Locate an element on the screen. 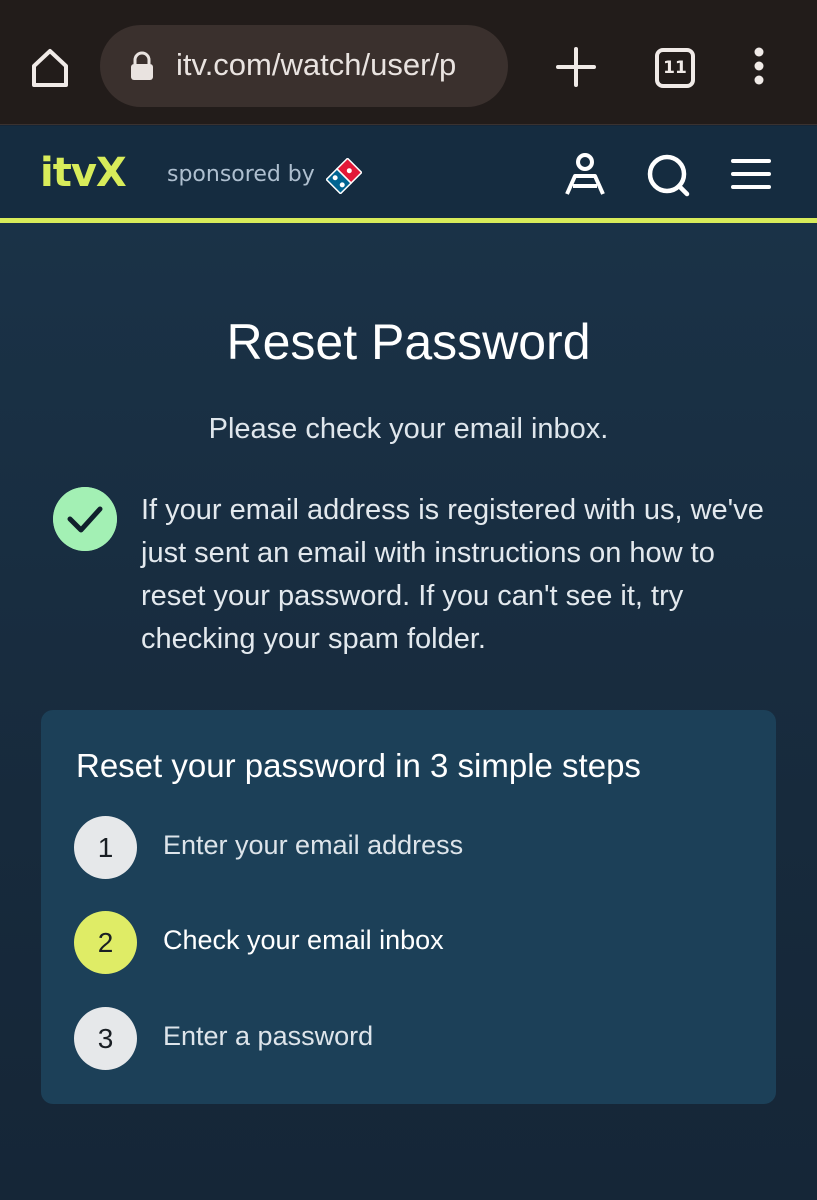 The image size is (817, 1200). checkmark-icon is located at coordinates (85, 519).